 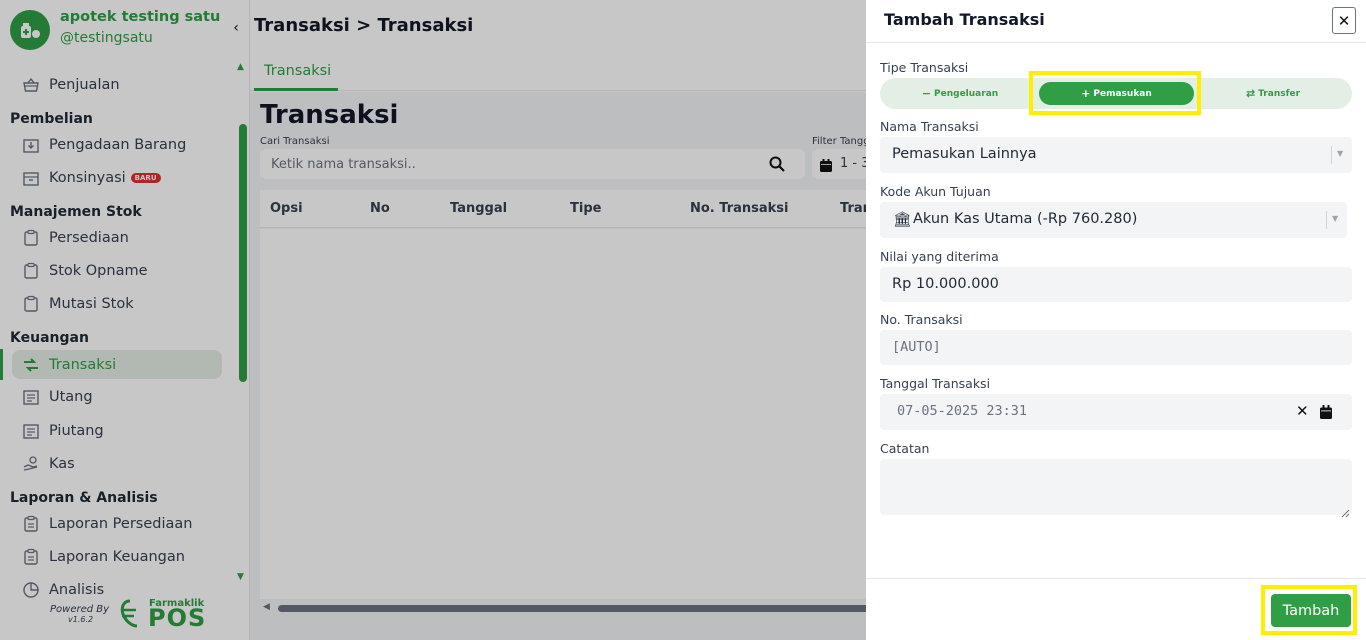 What do you see at coordinates (964, 19) in the screenshot?
I see `modal-title: Tambah Transaksi` at bounding box center [964, 19].